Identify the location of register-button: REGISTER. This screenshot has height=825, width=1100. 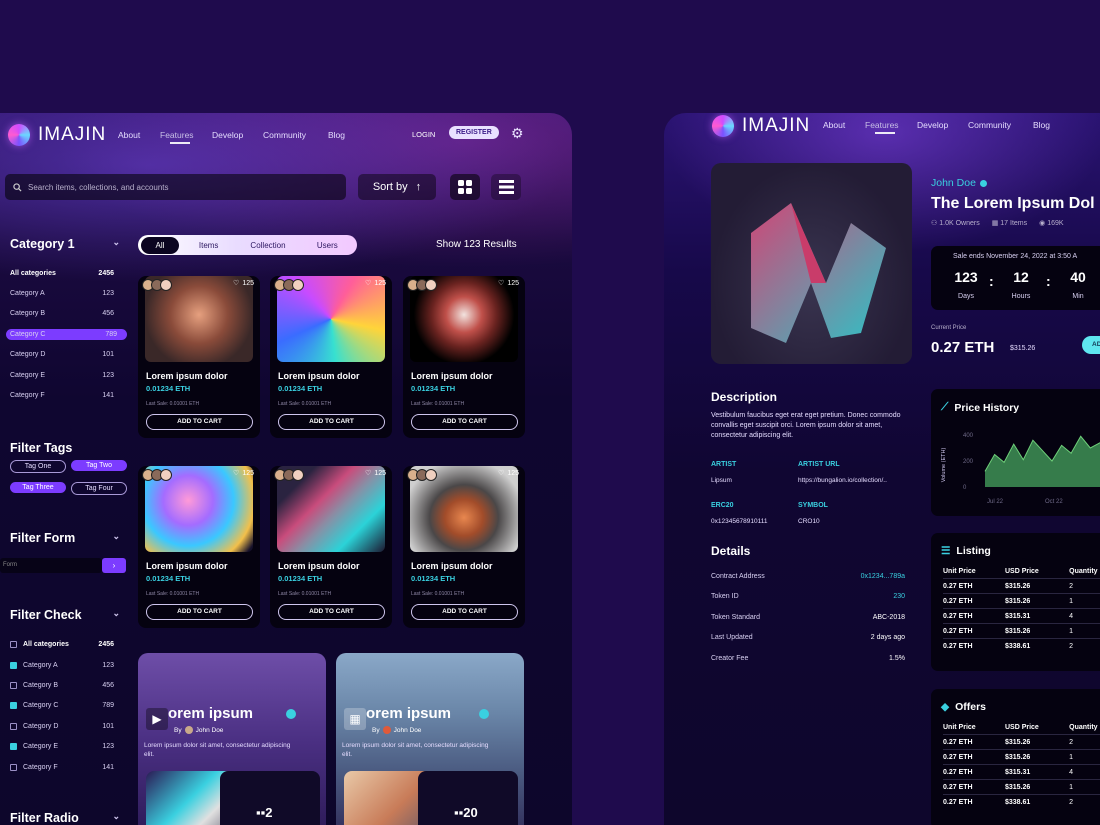
(474, 132).